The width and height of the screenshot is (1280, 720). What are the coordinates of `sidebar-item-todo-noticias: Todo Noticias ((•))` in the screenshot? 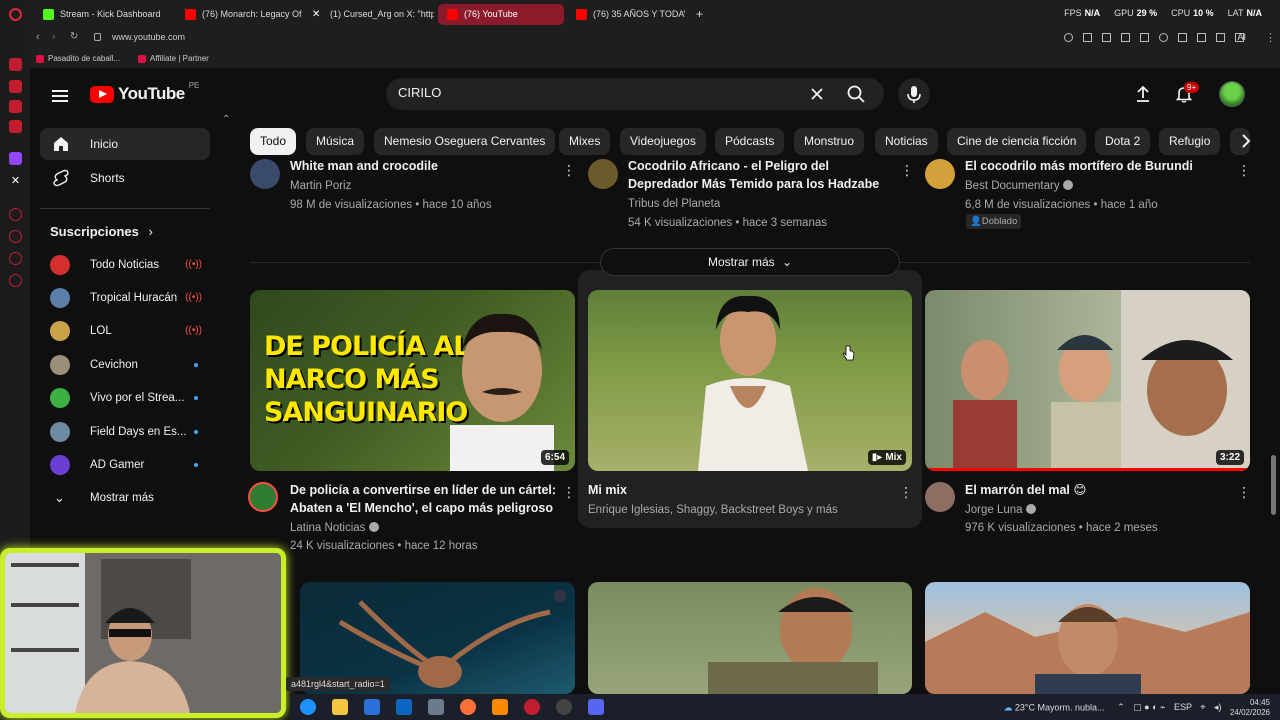 It's located at (125, 265).